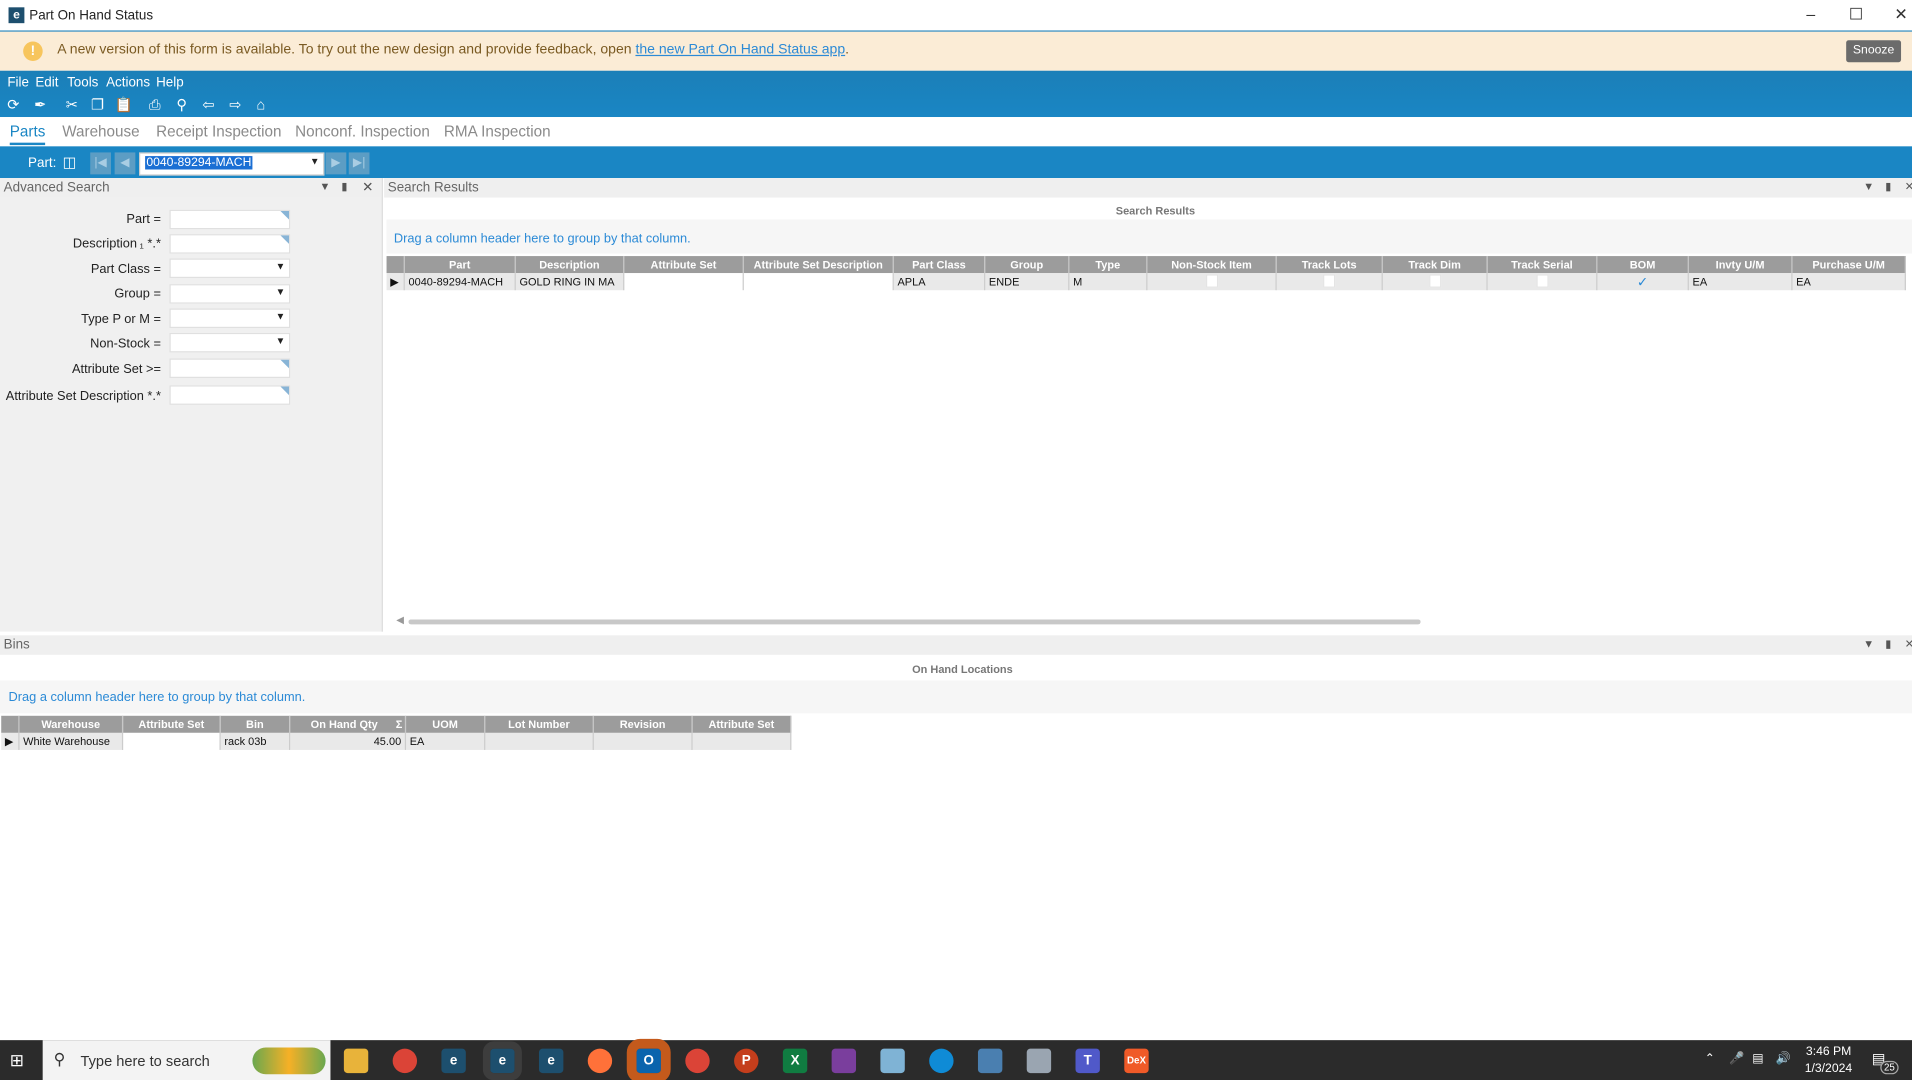  What do you see at coordinates (570, 282) in the screenshot?
I see `cell-description: GOLD RING IN MA` at bounding box center [570, 282].